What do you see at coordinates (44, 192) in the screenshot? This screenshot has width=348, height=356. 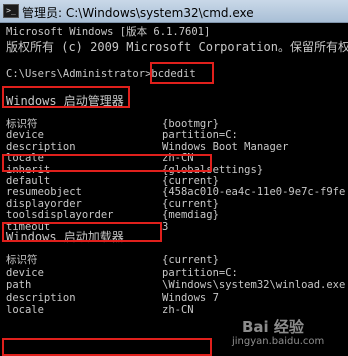 I see `entry-key: resumeobject` at bounding box center [44, 192].